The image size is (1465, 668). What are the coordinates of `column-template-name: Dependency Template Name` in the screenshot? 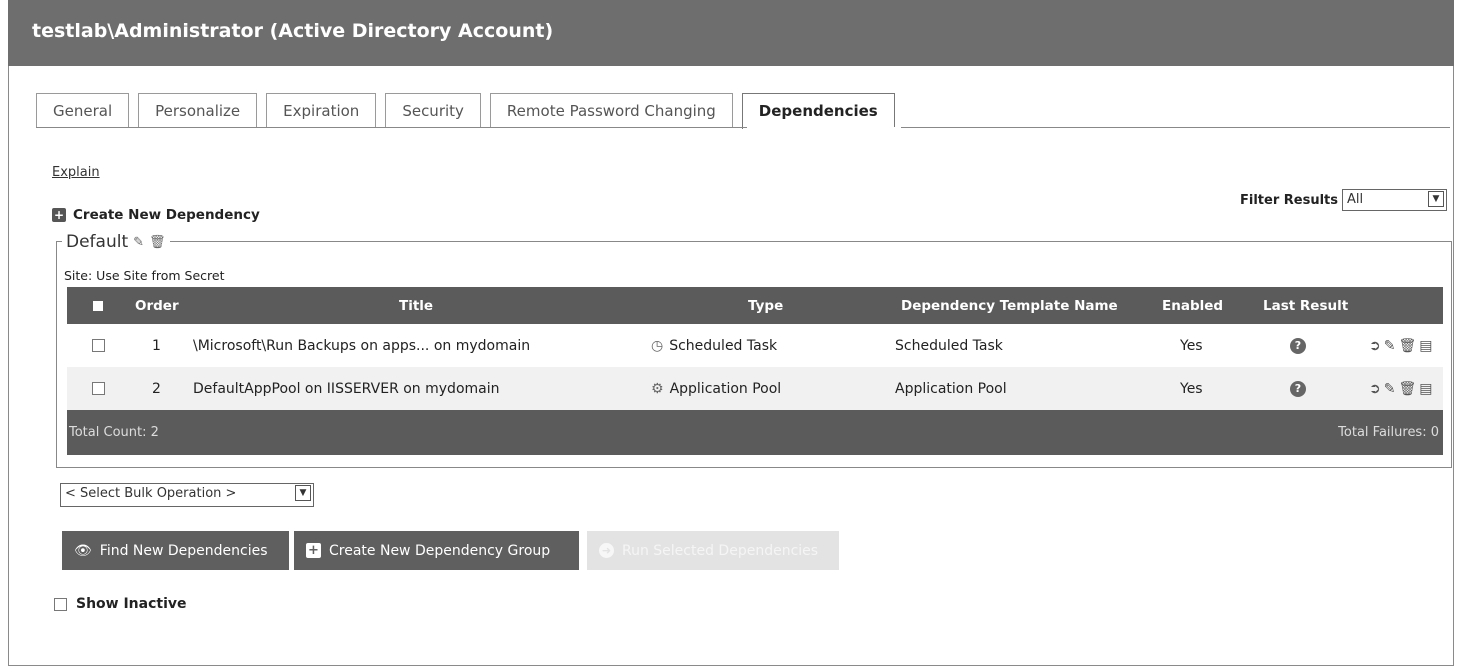 It's located at (1009, 305).